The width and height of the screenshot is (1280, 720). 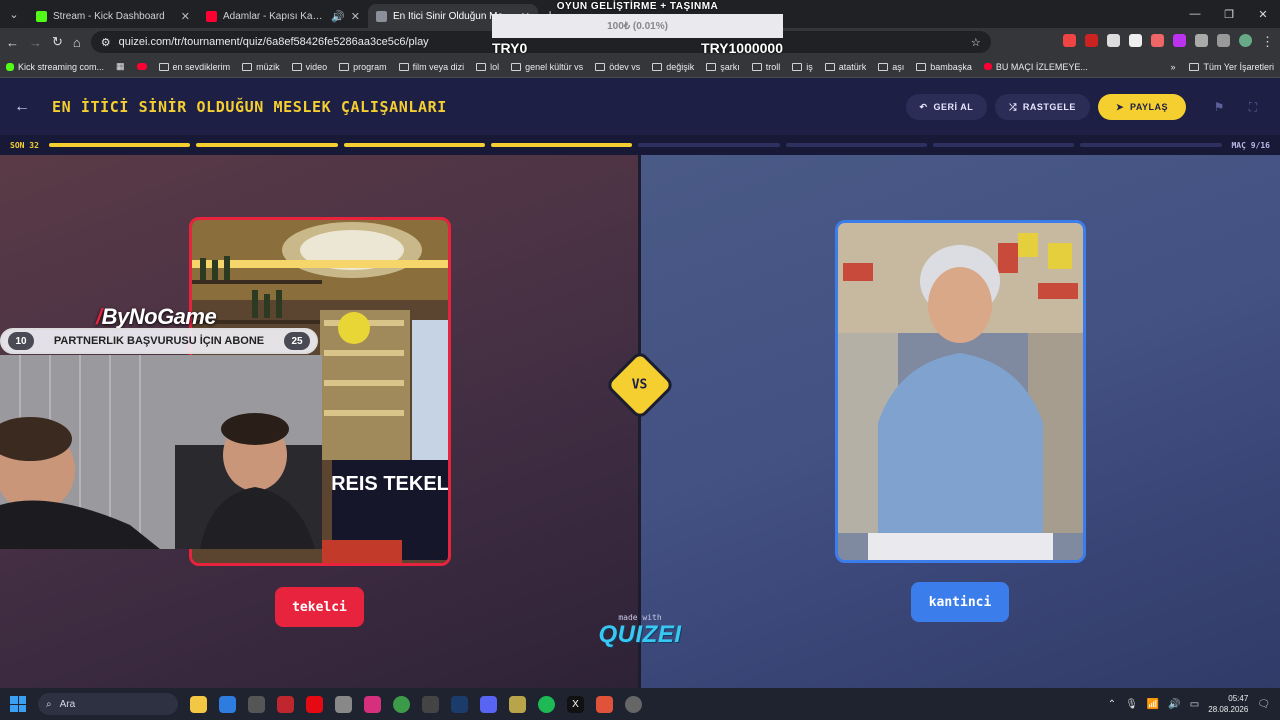 What do you see at coordinates (18, 704) in the screenshot?
I see `windows-start-icon` at bounding box center [18, 704].